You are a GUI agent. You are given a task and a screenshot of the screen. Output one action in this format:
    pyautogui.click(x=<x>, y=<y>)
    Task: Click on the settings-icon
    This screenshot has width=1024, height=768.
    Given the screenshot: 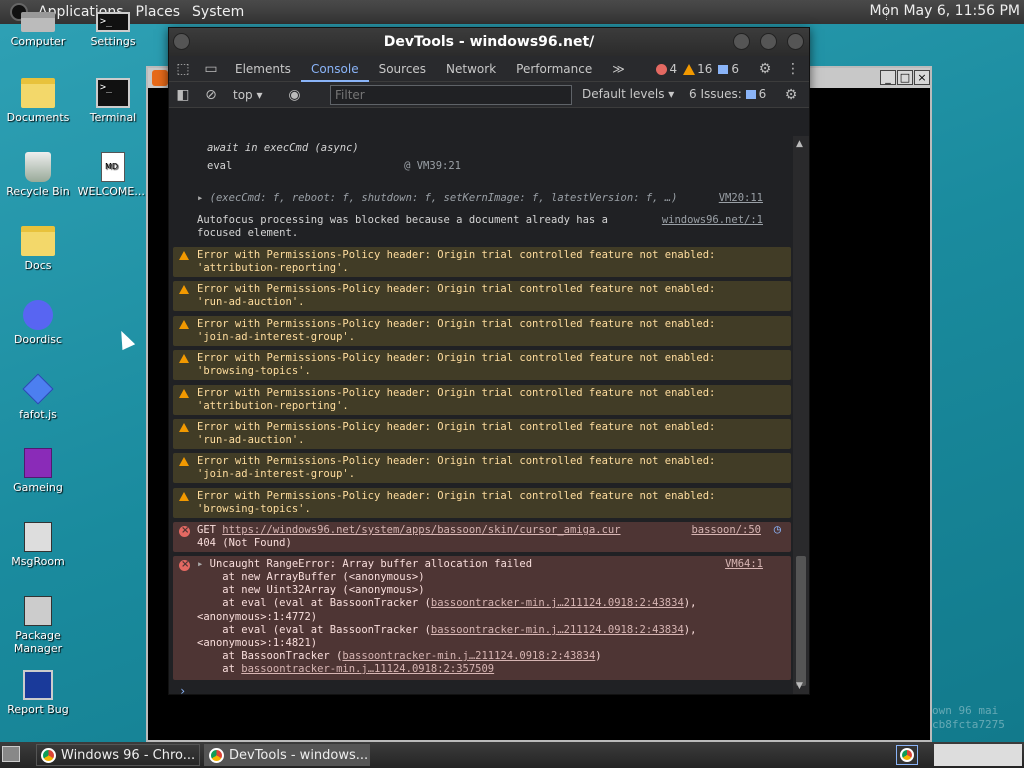 What is the action you would take?
    pyautogui.click(x=113, y=22)
    